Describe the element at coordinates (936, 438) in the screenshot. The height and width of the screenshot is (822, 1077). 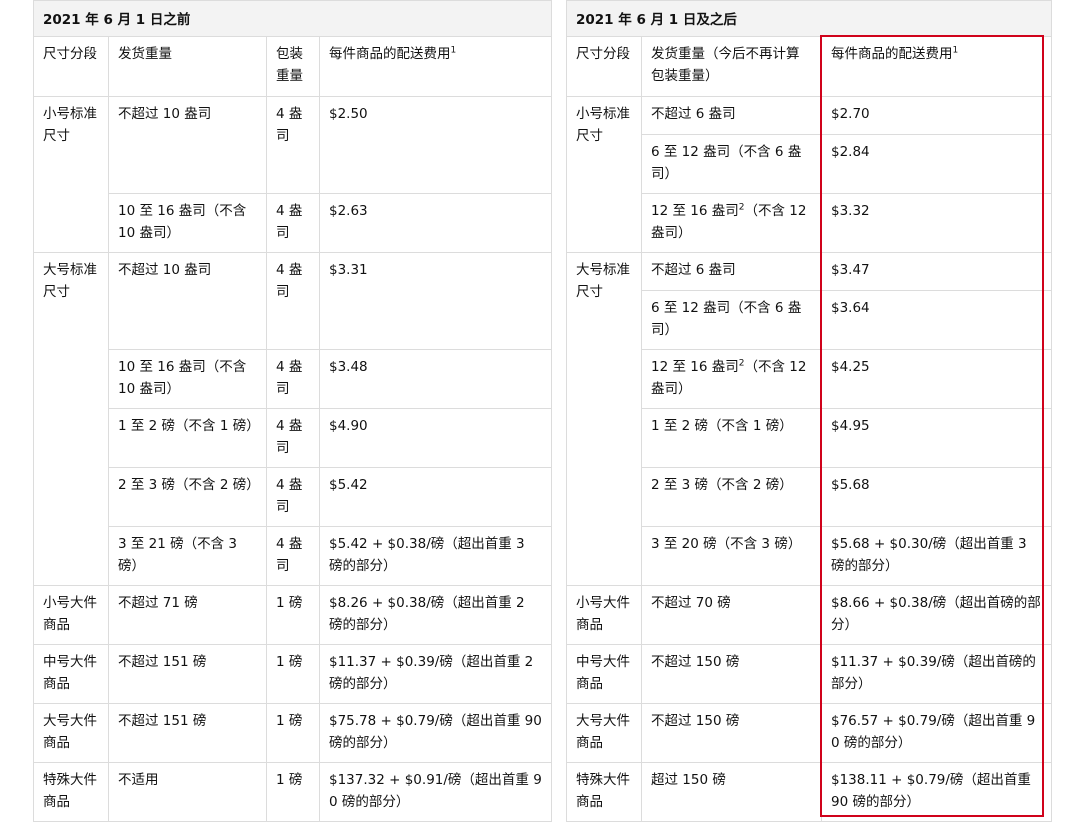
I see `fee-cell: $4.95` at that location.